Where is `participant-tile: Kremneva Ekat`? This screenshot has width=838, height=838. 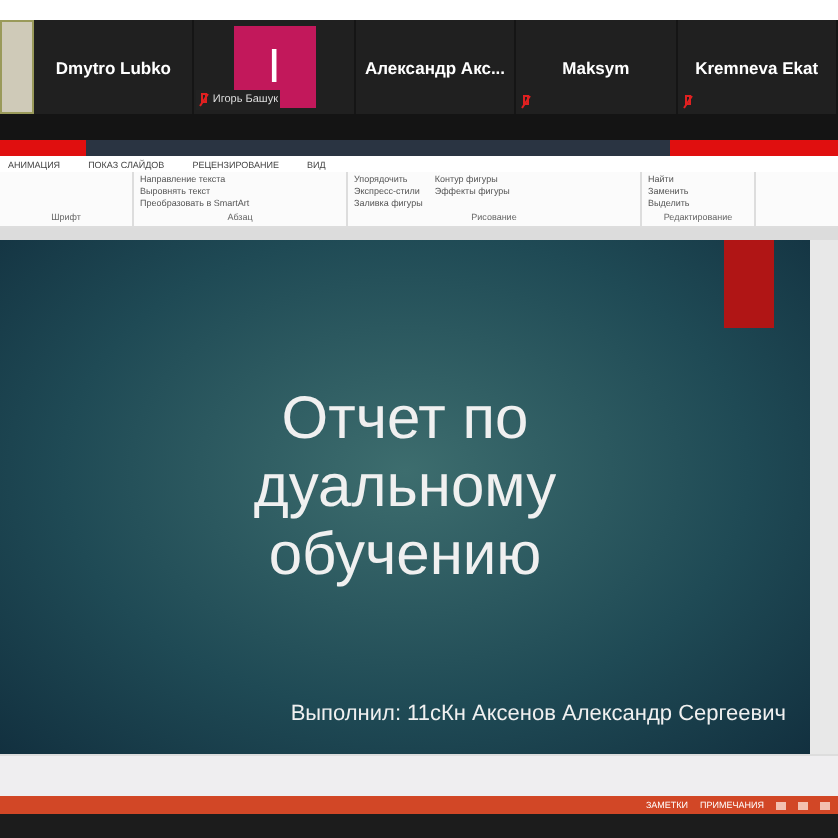
participant-tile: Kremneva Ekat is located at coordinates (757, 67).